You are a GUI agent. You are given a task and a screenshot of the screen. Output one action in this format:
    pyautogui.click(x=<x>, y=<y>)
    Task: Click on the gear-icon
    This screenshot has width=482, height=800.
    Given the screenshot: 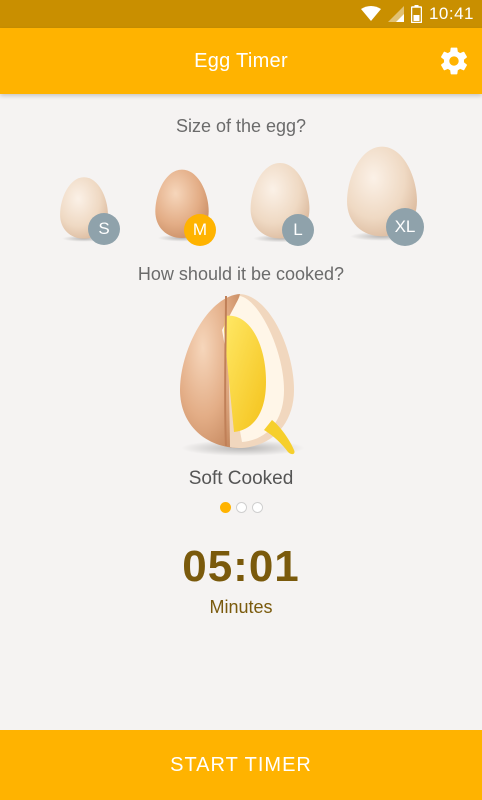 What is the action you would take?
    pyautogui.click(x=454, y=61)
    